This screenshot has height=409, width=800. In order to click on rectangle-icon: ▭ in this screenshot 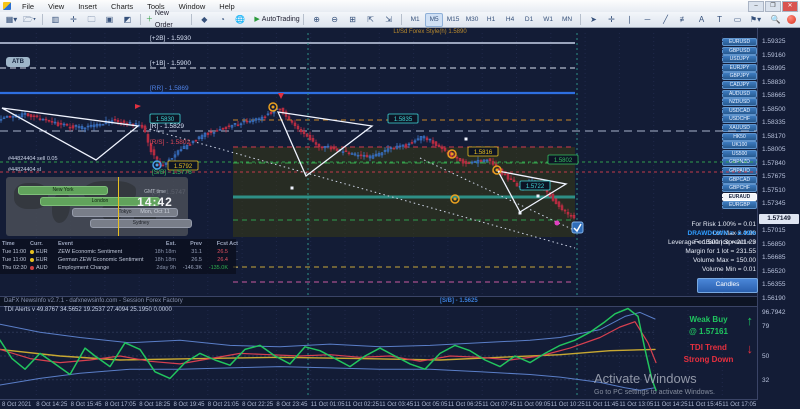, I will do `click(737, 20)`.